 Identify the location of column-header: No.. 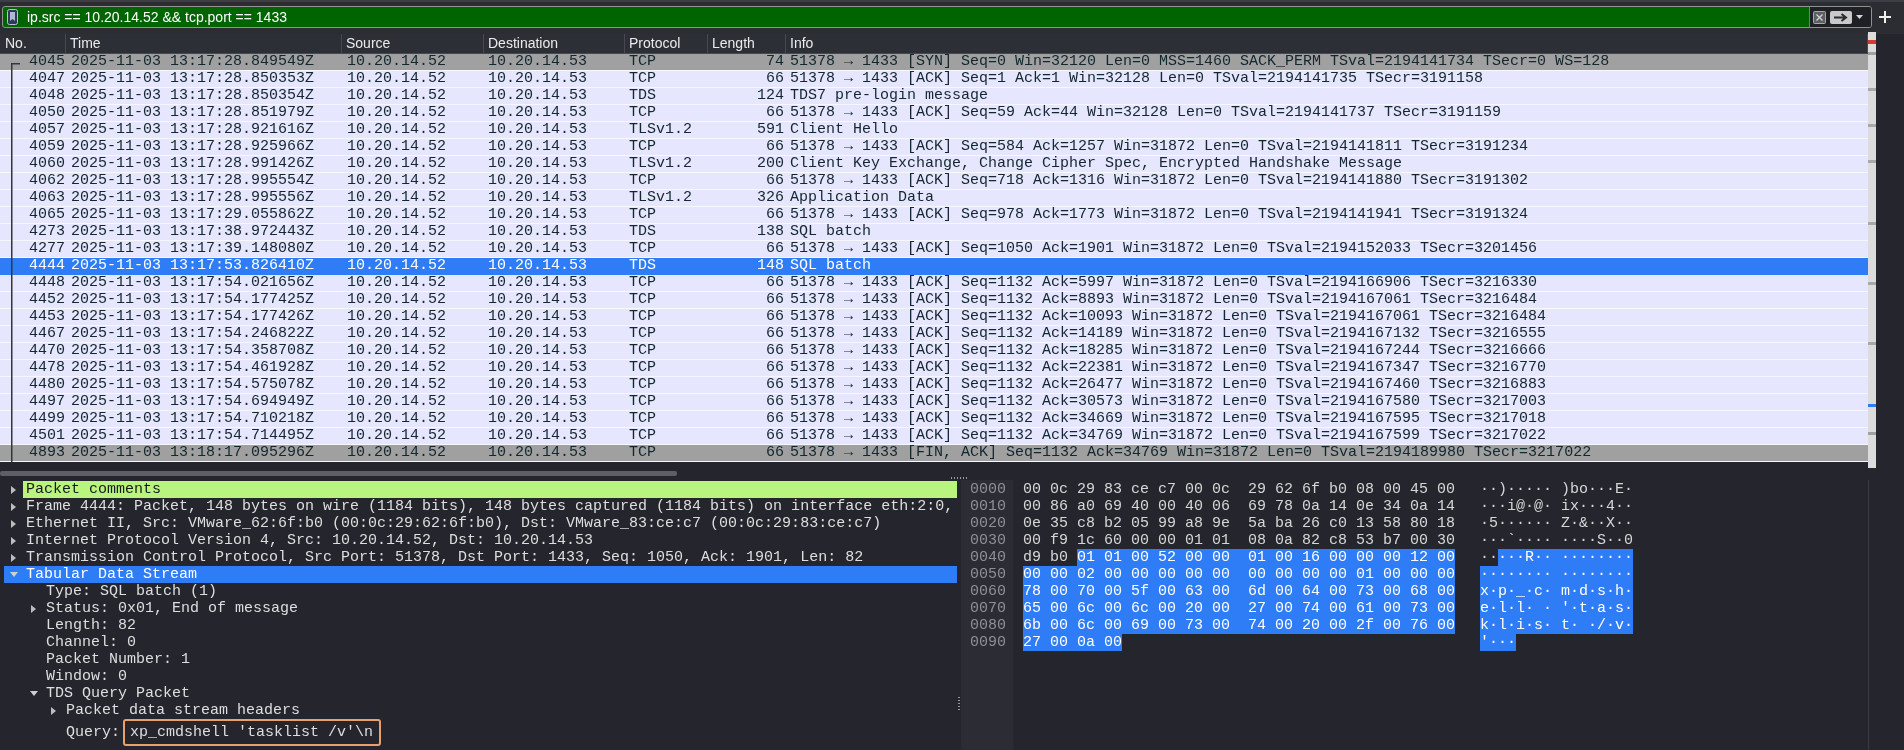
(33, 44).